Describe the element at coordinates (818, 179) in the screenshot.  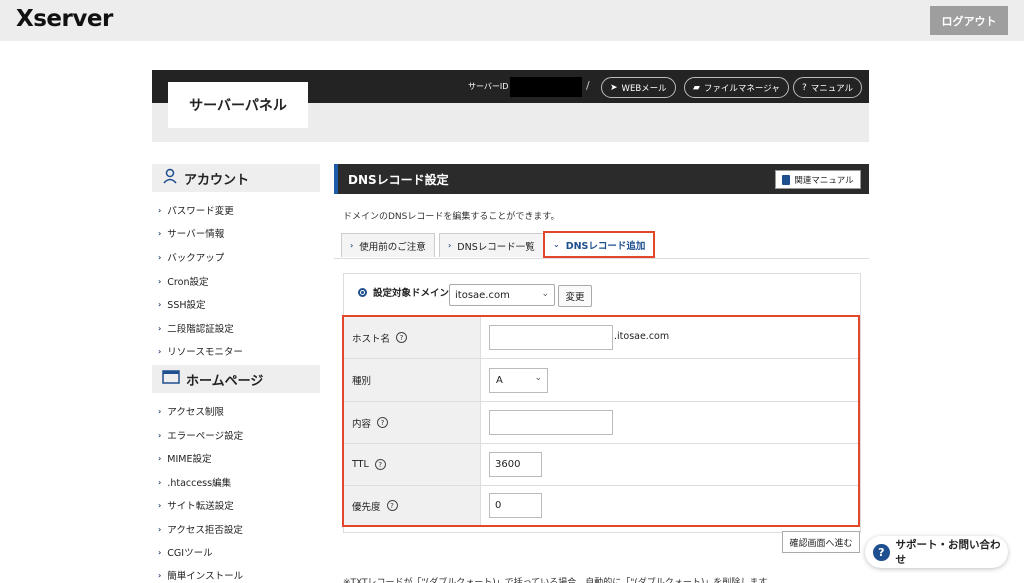
I see `related-manual-button: 関連マニュアル` at that location.